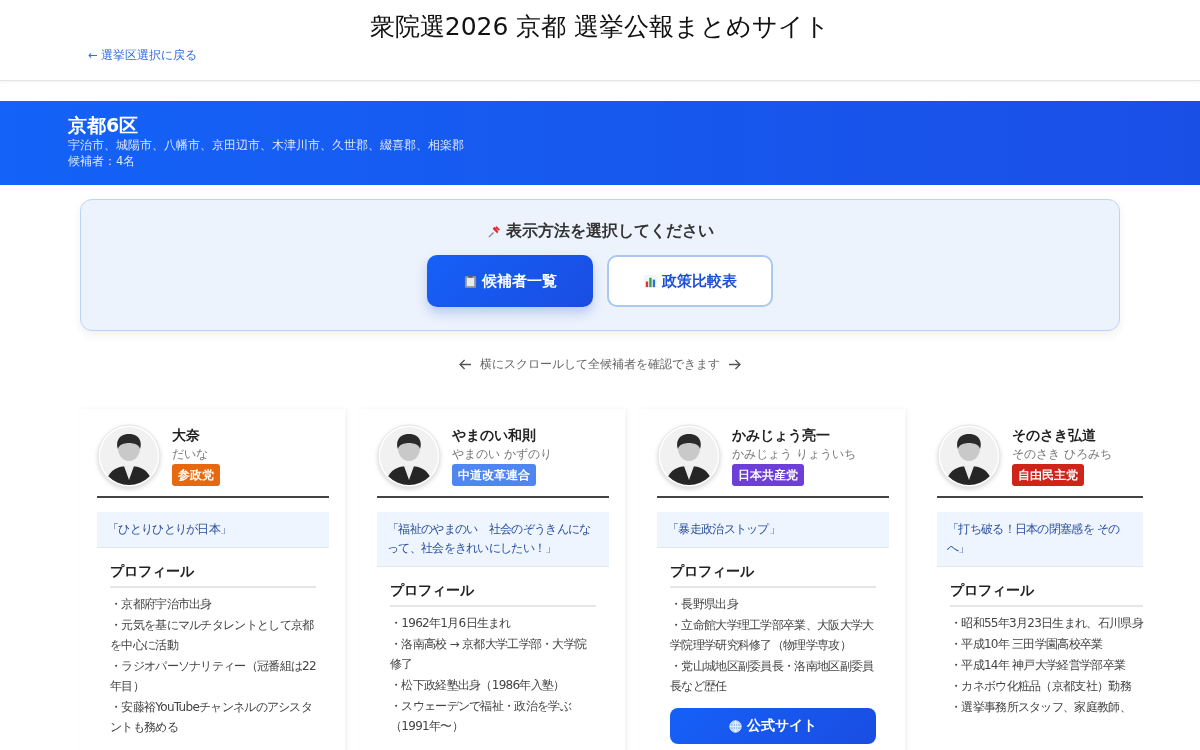 This screenshot has height=750, width=1200. I want to click on profile-item: ・カネボウ化粧品（京都支社）勤務, so click(1041, 686).